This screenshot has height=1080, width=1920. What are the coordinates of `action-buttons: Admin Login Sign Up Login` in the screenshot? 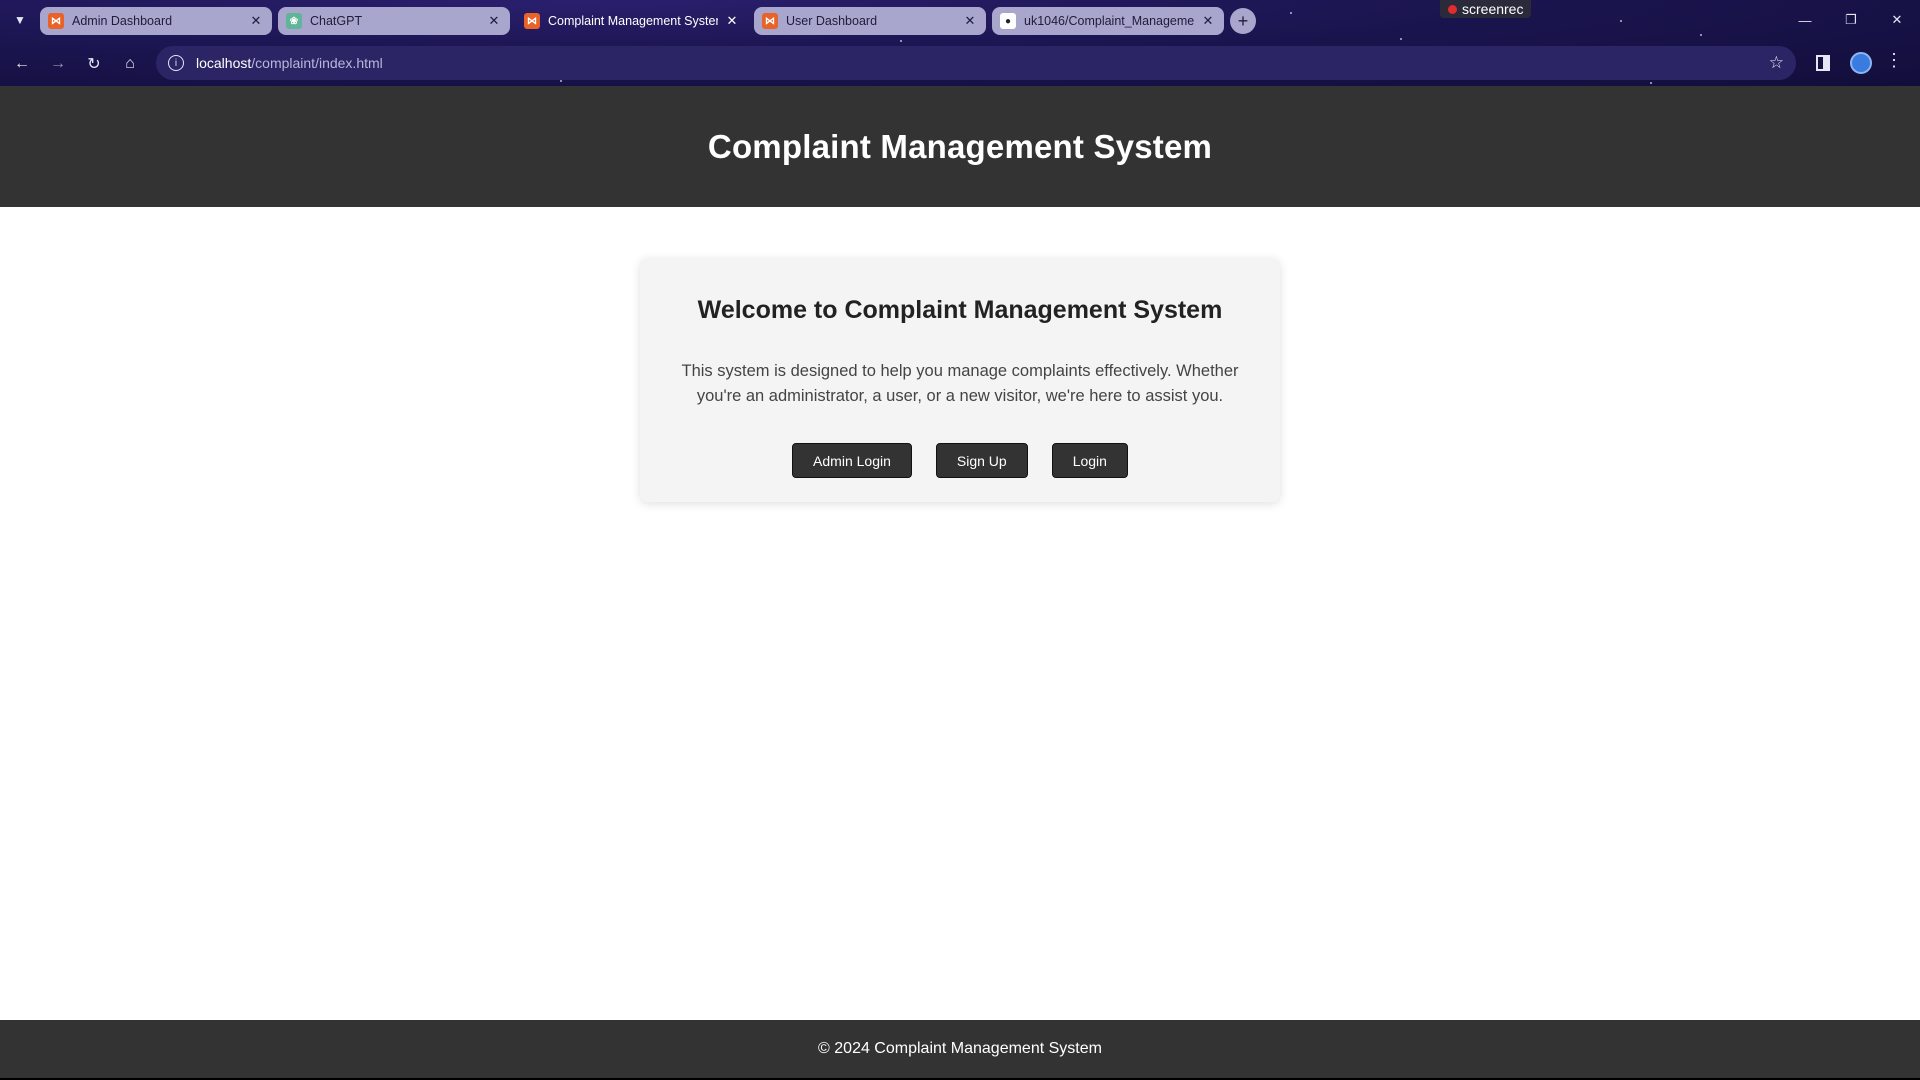 It's located at (960, 460).